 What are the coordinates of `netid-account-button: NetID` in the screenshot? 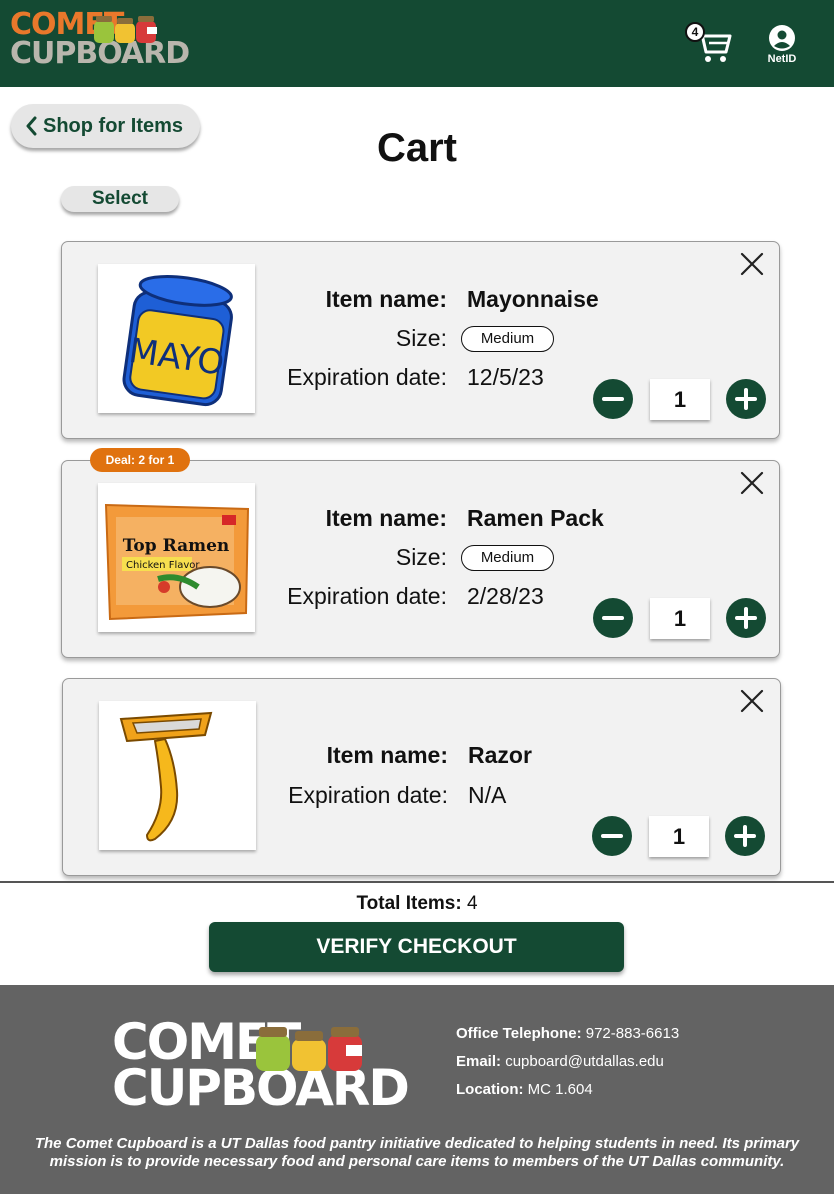 It's located at (782, 45).